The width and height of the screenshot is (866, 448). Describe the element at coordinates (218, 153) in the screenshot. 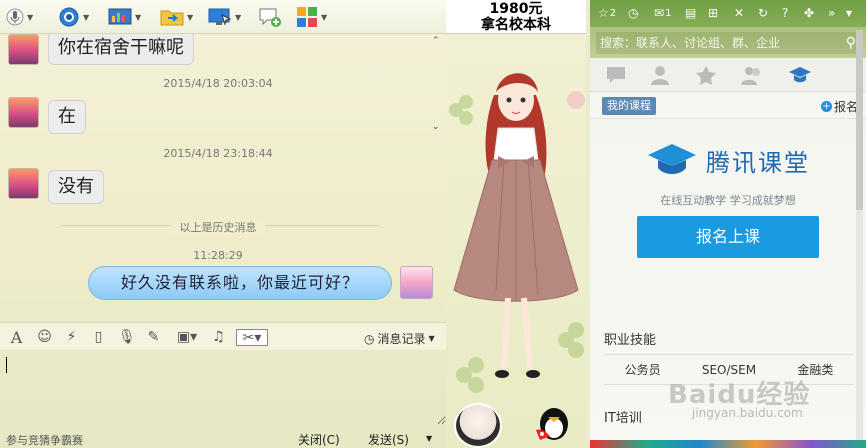

I see `message-timestamp: 2015/4/18 23:18:44` at that location.